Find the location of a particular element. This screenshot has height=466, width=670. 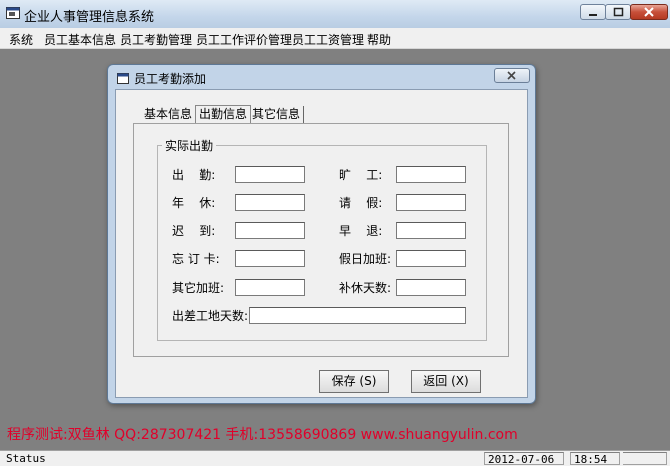

menu-help: 帮助 is located at coordinates (379, 39).